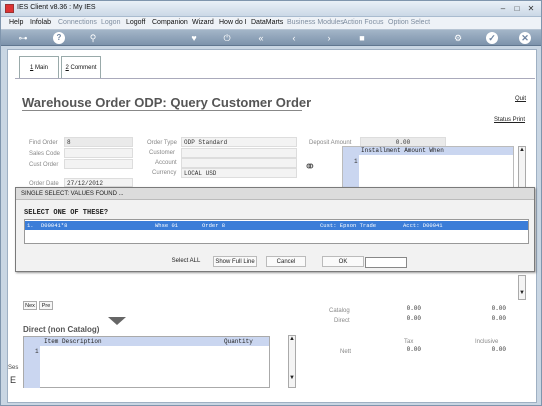 Image resolution: width=542 pixels, height=406 pixels. Describe the element at coordinates (66, 213) in the screenshot. I see `dialog-heading: SELECT ONE OF THESE?` at that location.